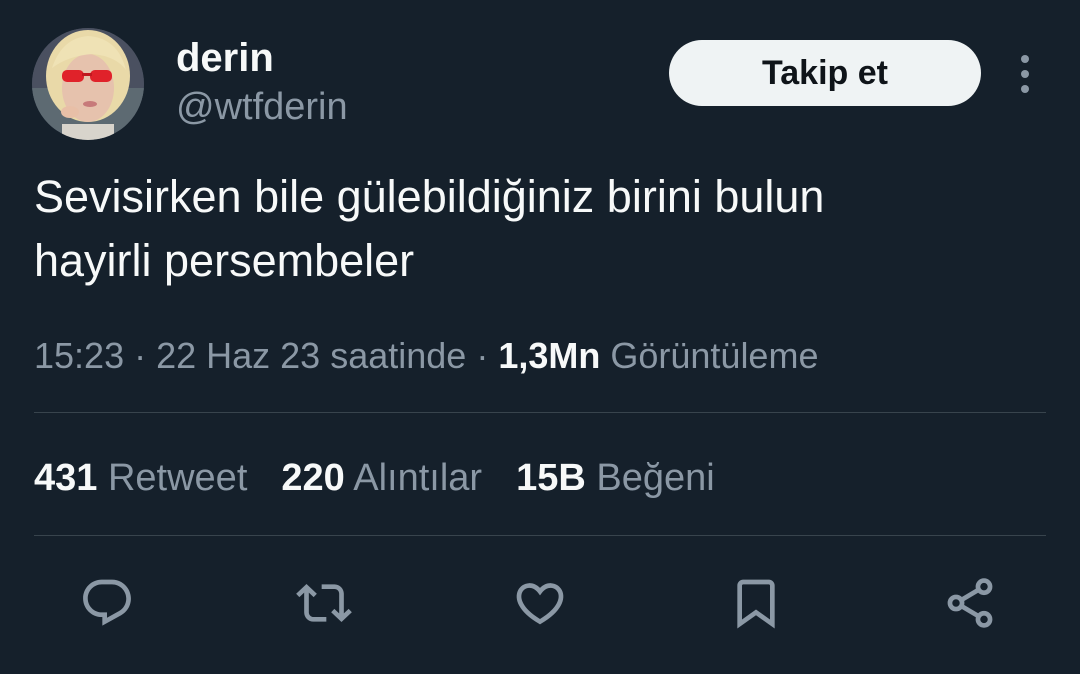  What do you see at coordinates (418, 478) in the screenshot?
I see `stat-label: Alıntılar` at bounding box center [418, 478].